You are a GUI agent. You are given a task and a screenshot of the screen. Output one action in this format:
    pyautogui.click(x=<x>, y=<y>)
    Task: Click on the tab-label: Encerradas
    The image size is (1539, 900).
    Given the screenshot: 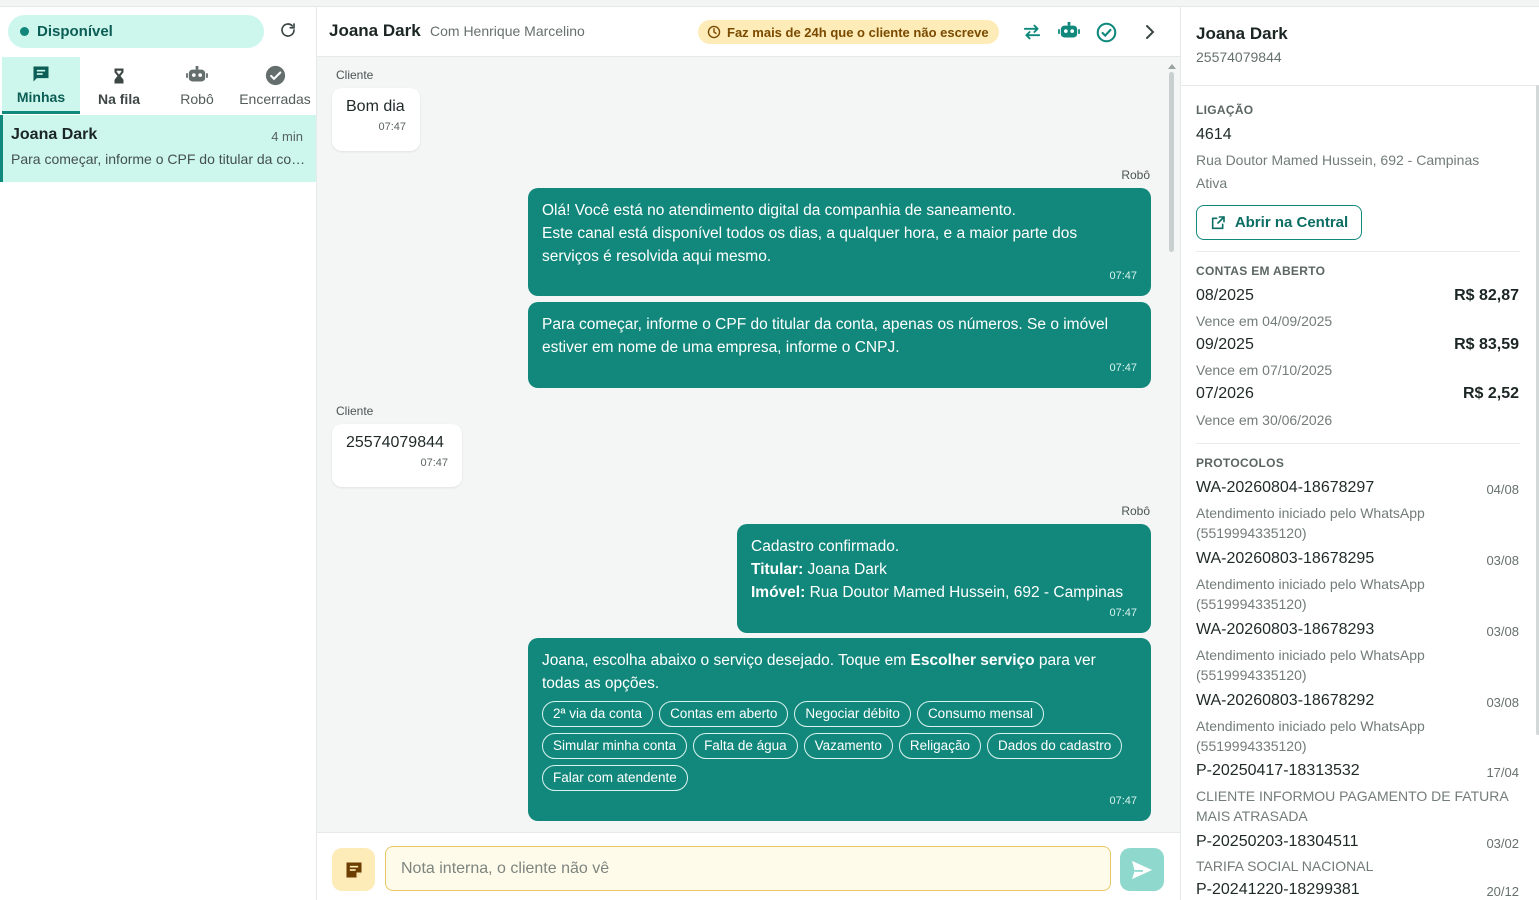 What is the action you would take?
    pyautogui.click(x=275, y=98)
    